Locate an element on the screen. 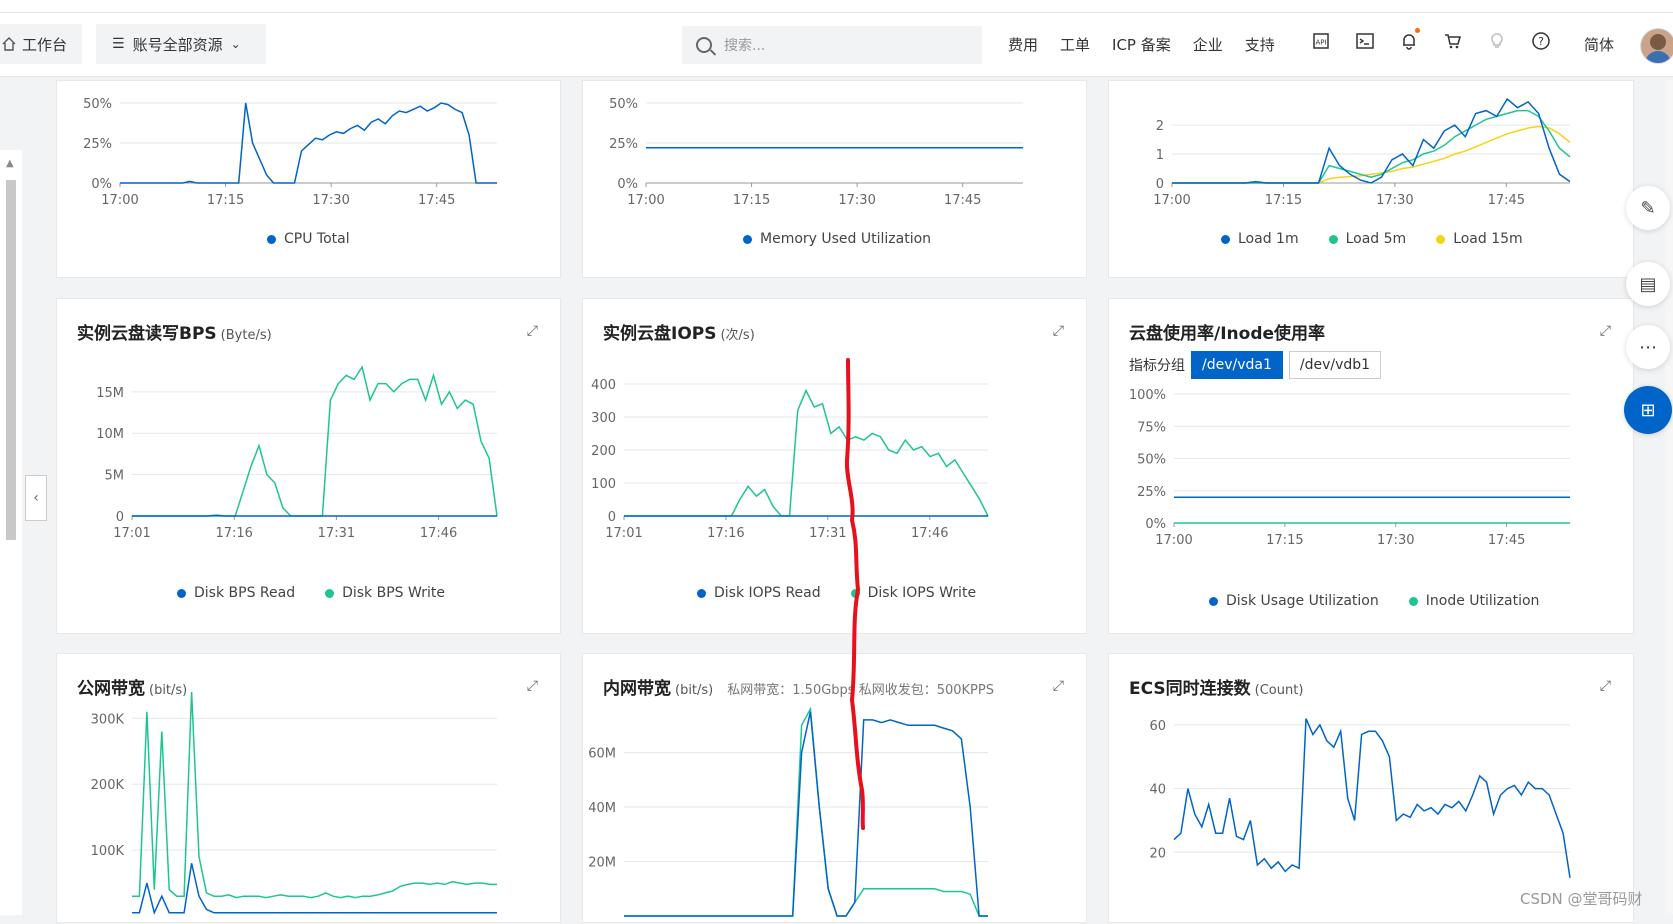  metric-group-selector: 指标分组 /dev/vda1 /dev/vdb1 is located at coordinates (1255, 365).